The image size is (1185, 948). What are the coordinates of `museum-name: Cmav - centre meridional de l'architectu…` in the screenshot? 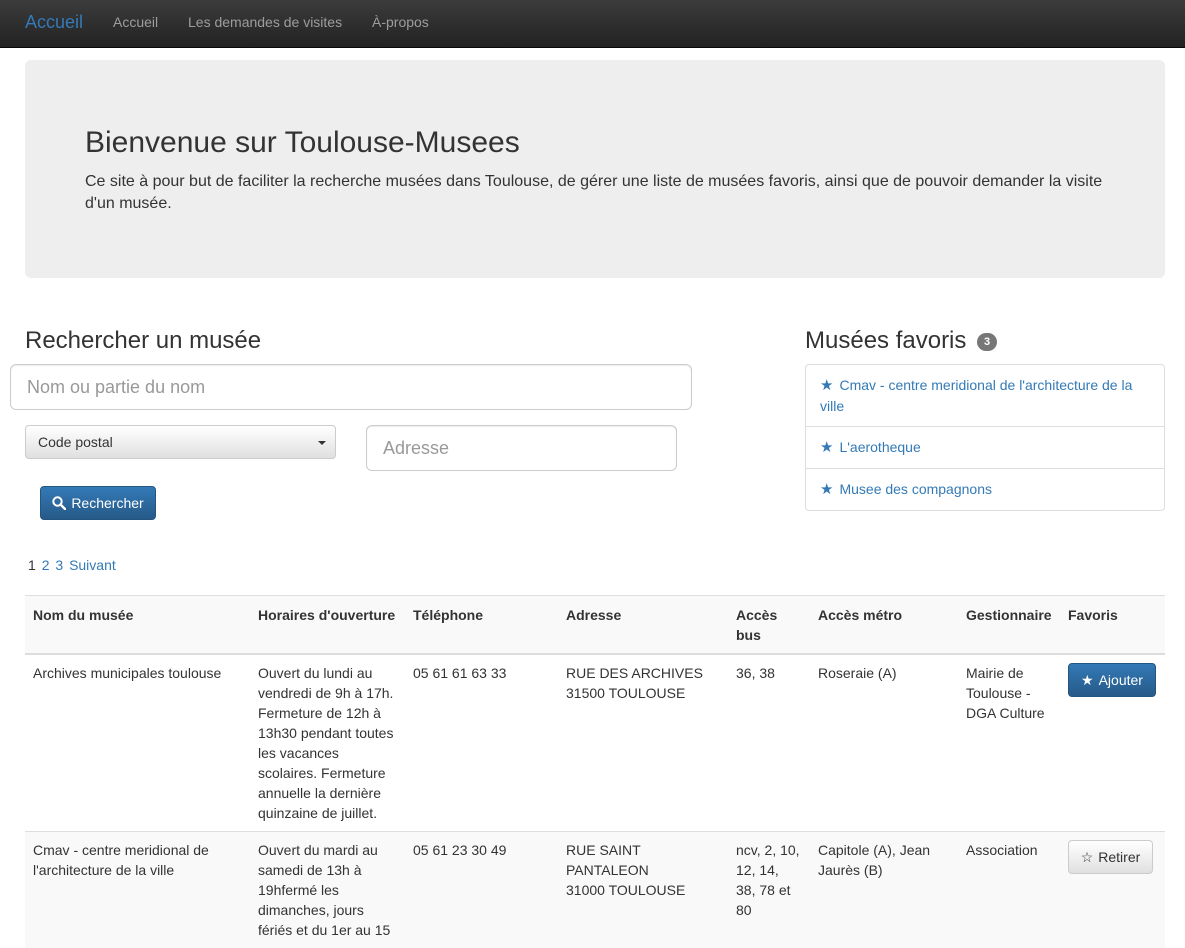 It's located at (137, 890).